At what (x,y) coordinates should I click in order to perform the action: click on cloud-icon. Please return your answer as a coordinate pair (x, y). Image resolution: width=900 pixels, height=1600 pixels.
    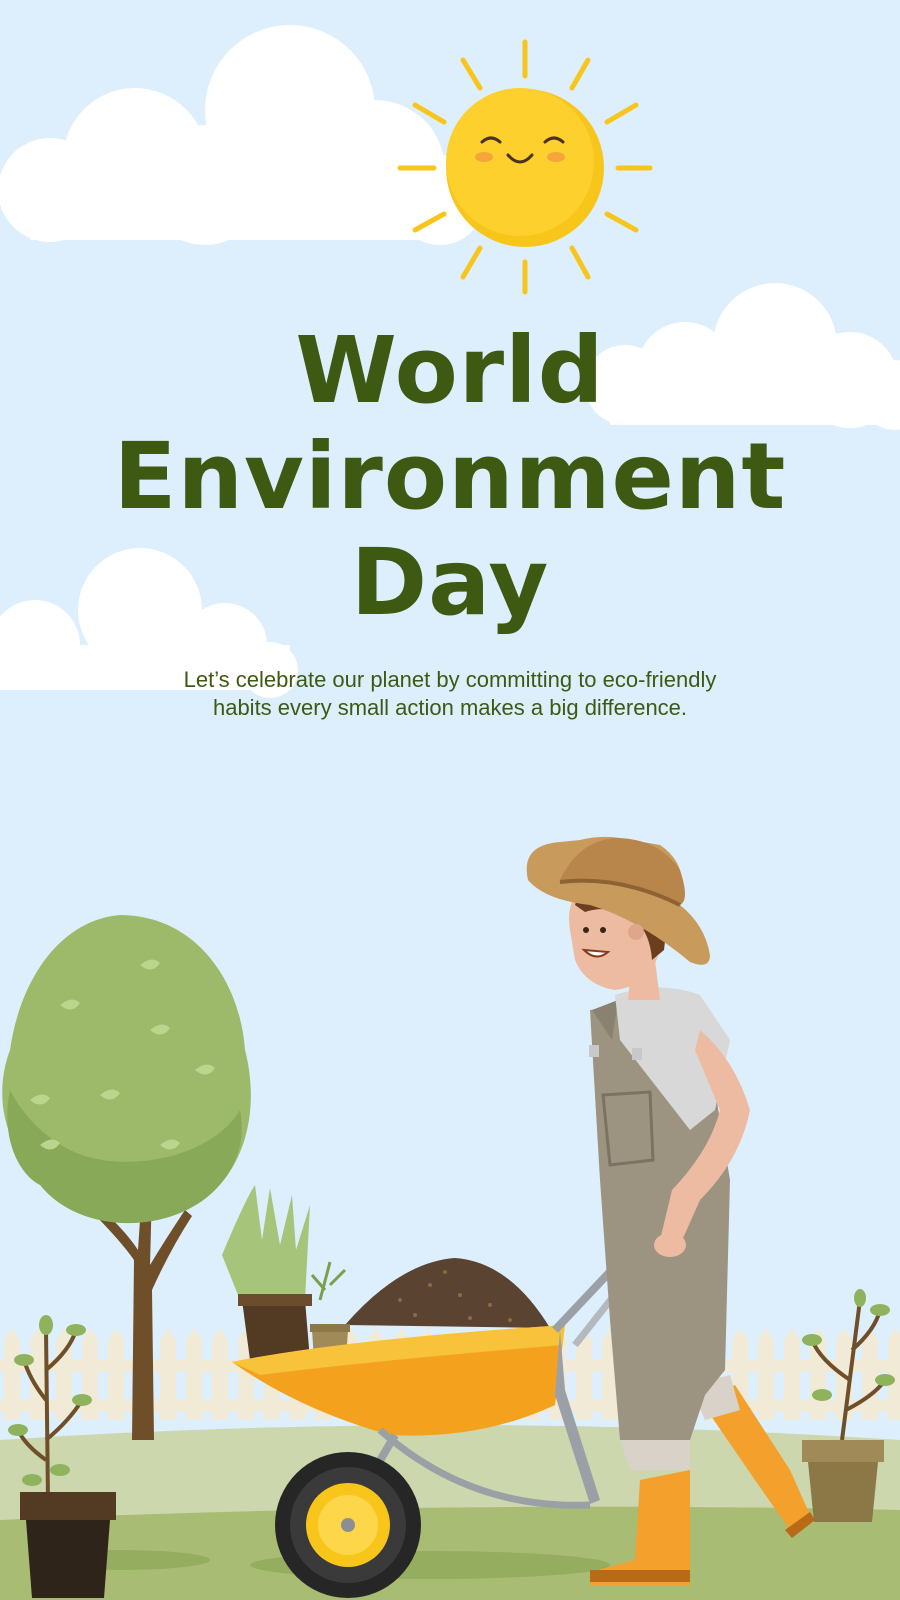
    Looking at the image, I should click on (242, 135).